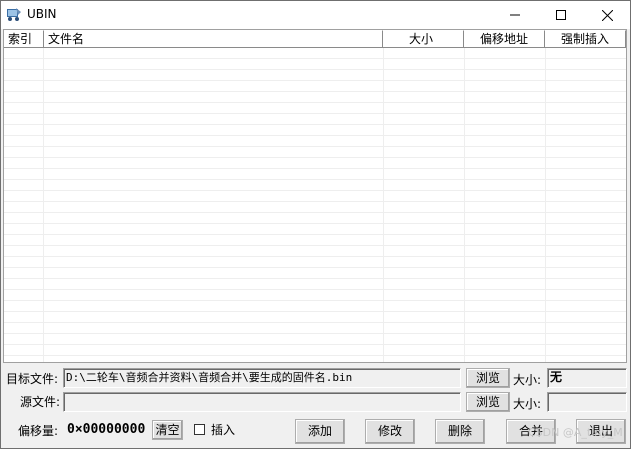 Image resolution: width=631 pixels, height=449 pixels. Describe the element at coordinates (390, 431) in the screenshot. I see `modify-button: 修改` at that location.